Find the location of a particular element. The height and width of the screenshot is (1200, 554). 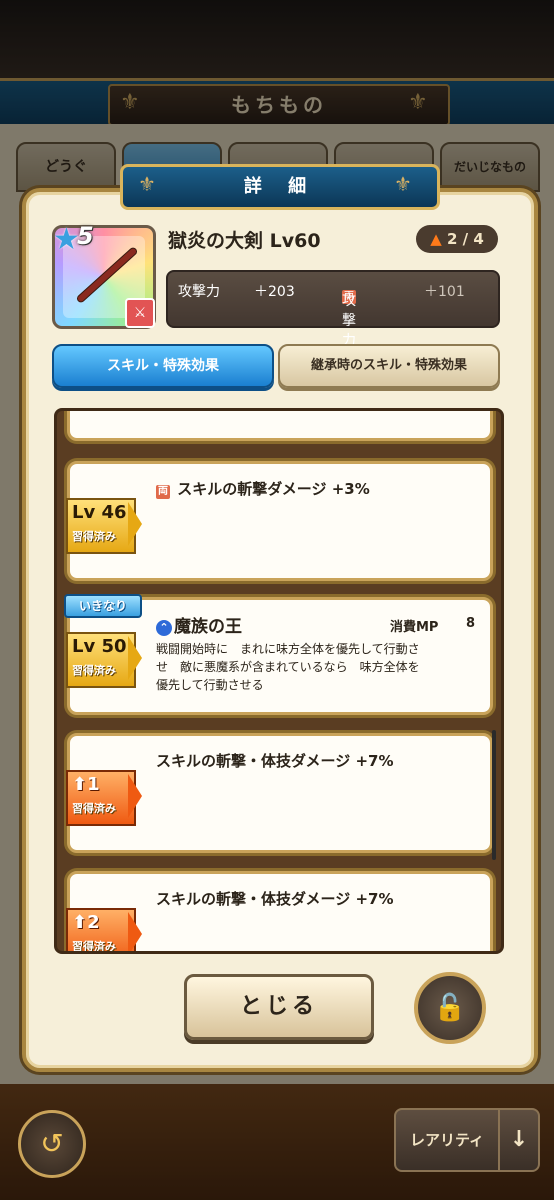

back-button: ↺ is located at coordinates (52, 1144).